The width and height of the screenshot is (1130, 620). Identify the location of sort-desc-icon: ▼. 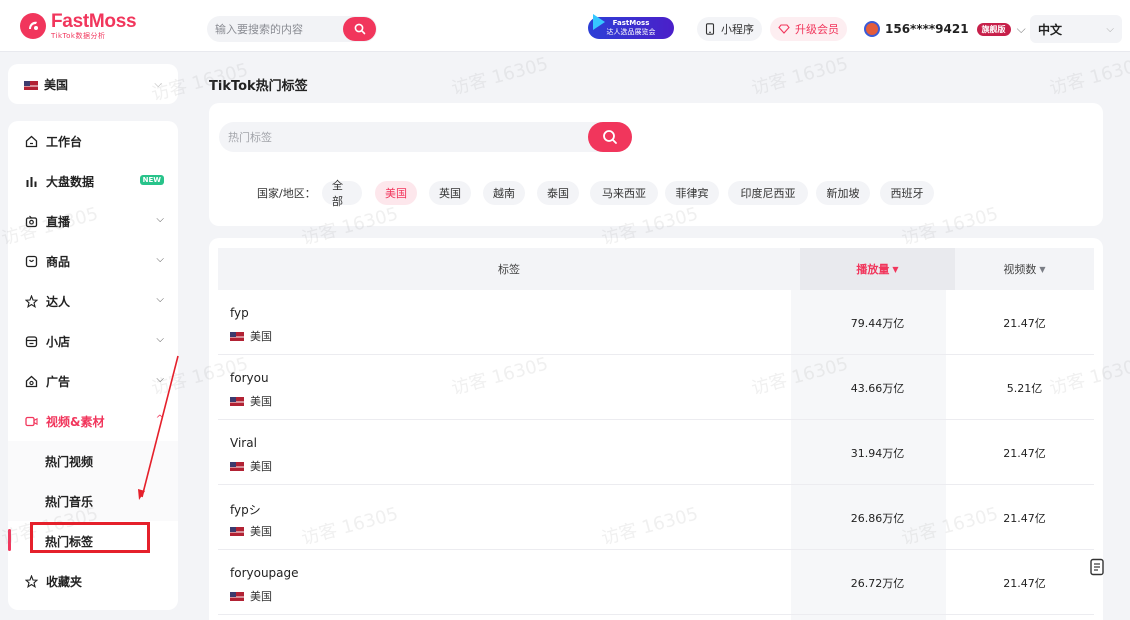
(1042, 269).